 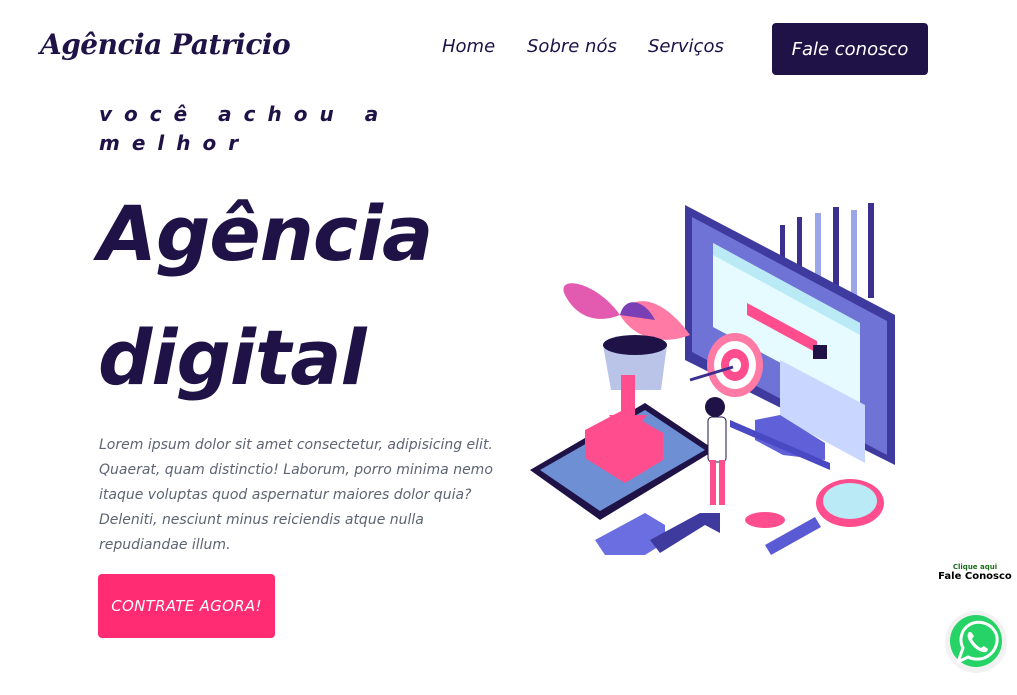 I want to click on brand-logo: Agência Patricio, so click(x=165, y=44).